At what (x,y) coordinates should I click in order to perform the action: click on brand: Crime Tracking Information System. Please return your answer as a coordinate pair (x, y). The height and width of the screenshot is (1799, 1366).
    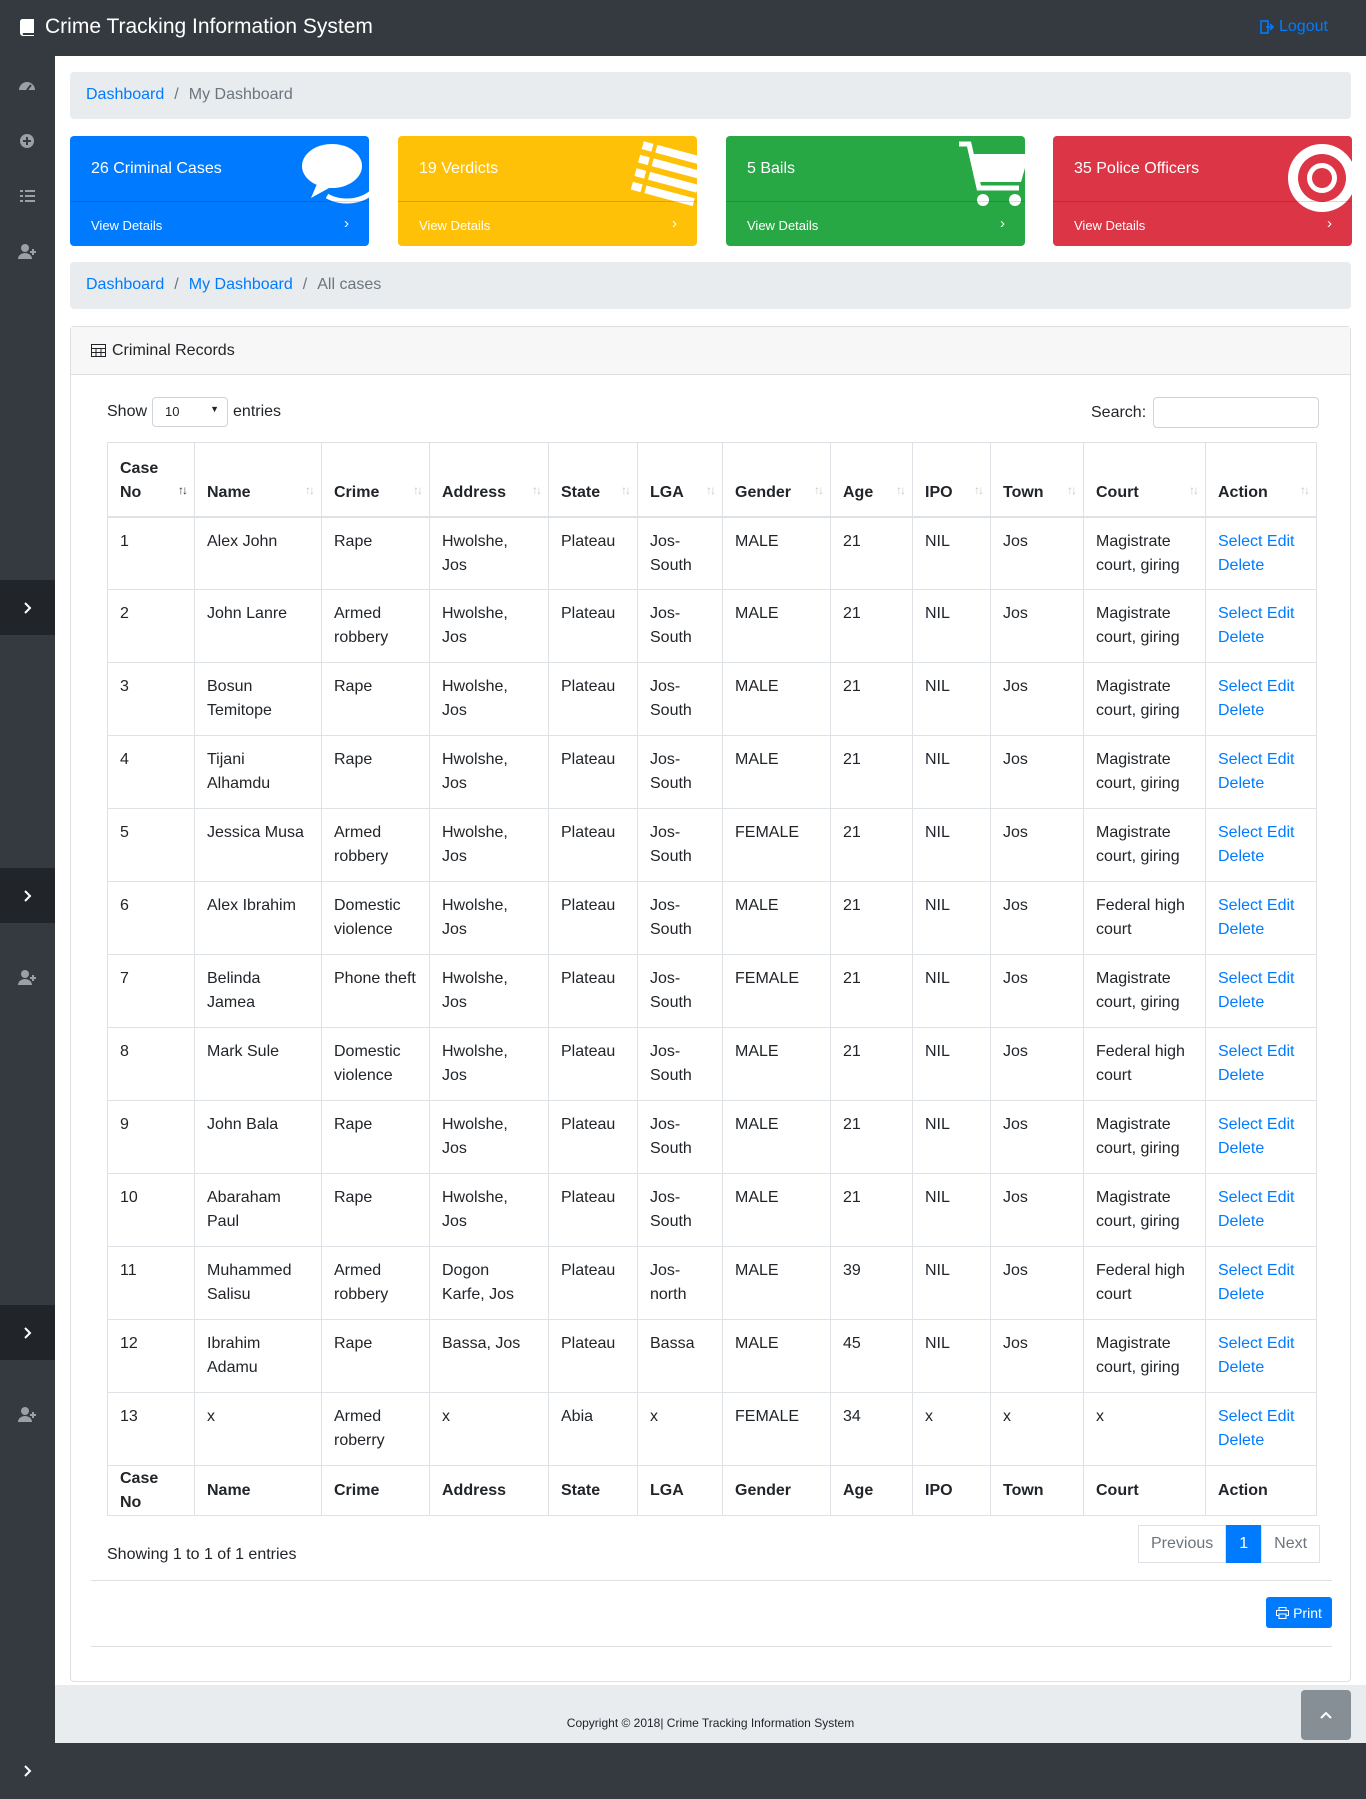
    Looking at the image, I should click on (195, 27).